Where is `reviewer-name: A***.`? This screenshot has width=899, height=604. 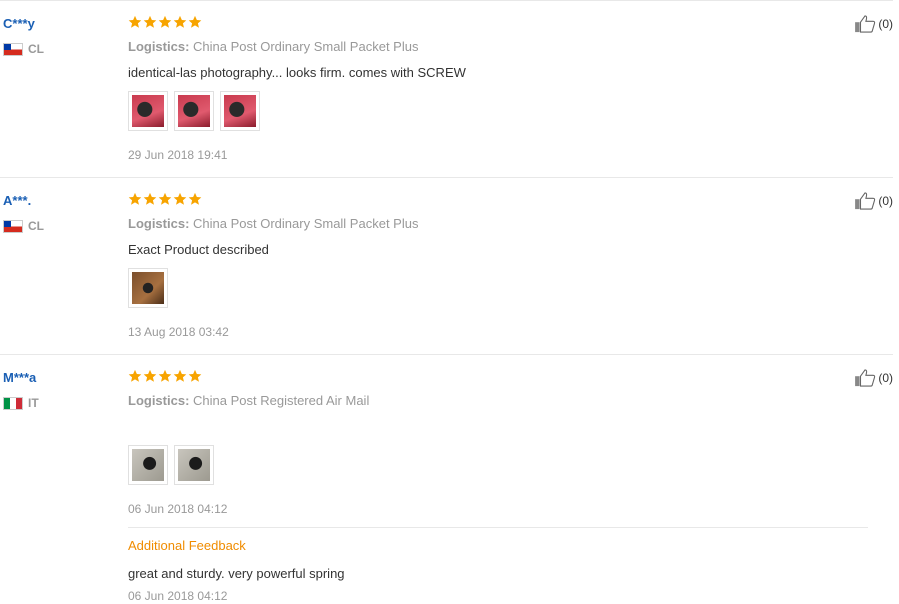 reviewer-name: A***. is located at coordinates (58, 201).